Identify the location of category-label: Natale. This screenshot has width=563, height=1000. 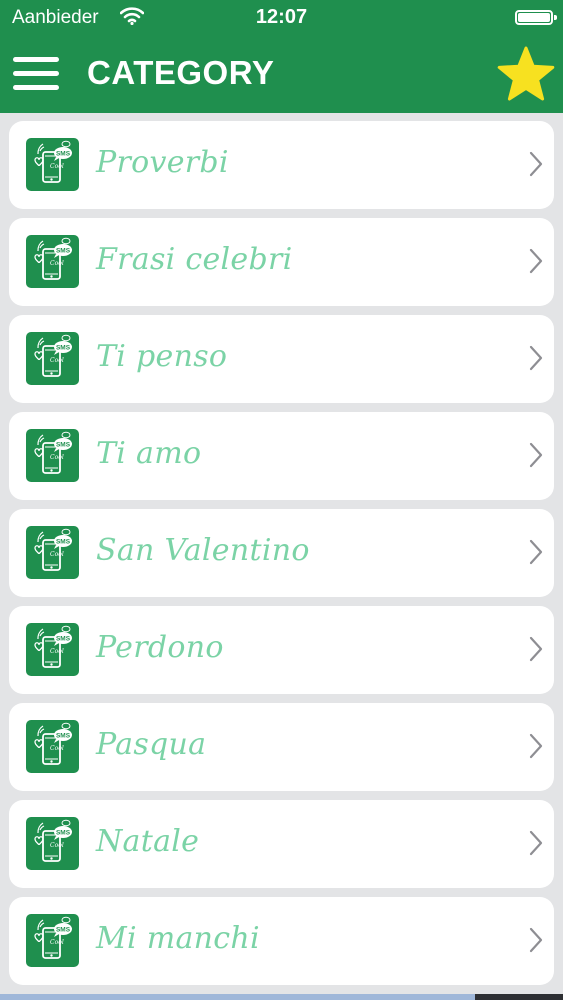
(148, 841).